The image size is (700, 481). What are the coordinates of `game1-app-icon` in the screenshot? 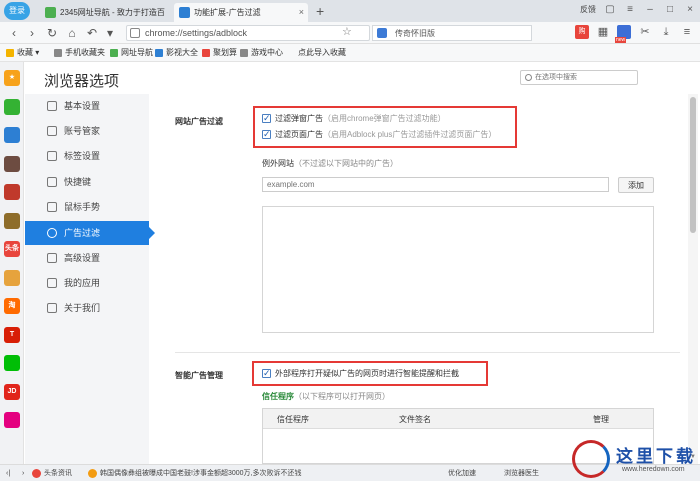 It's located at (12, 163).